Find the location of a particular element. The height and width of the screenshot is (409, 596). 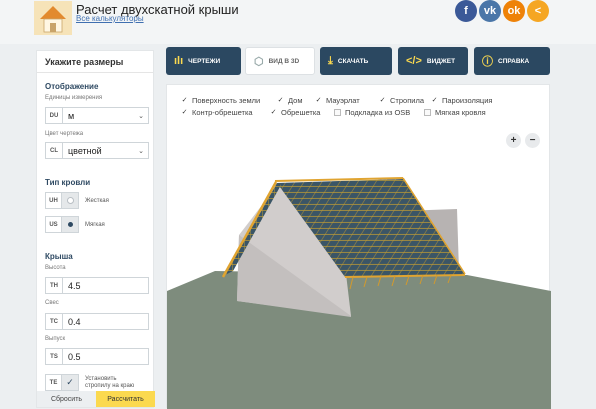

tab-label: ВИДЖЕТ is located at coordinates (441, 61).